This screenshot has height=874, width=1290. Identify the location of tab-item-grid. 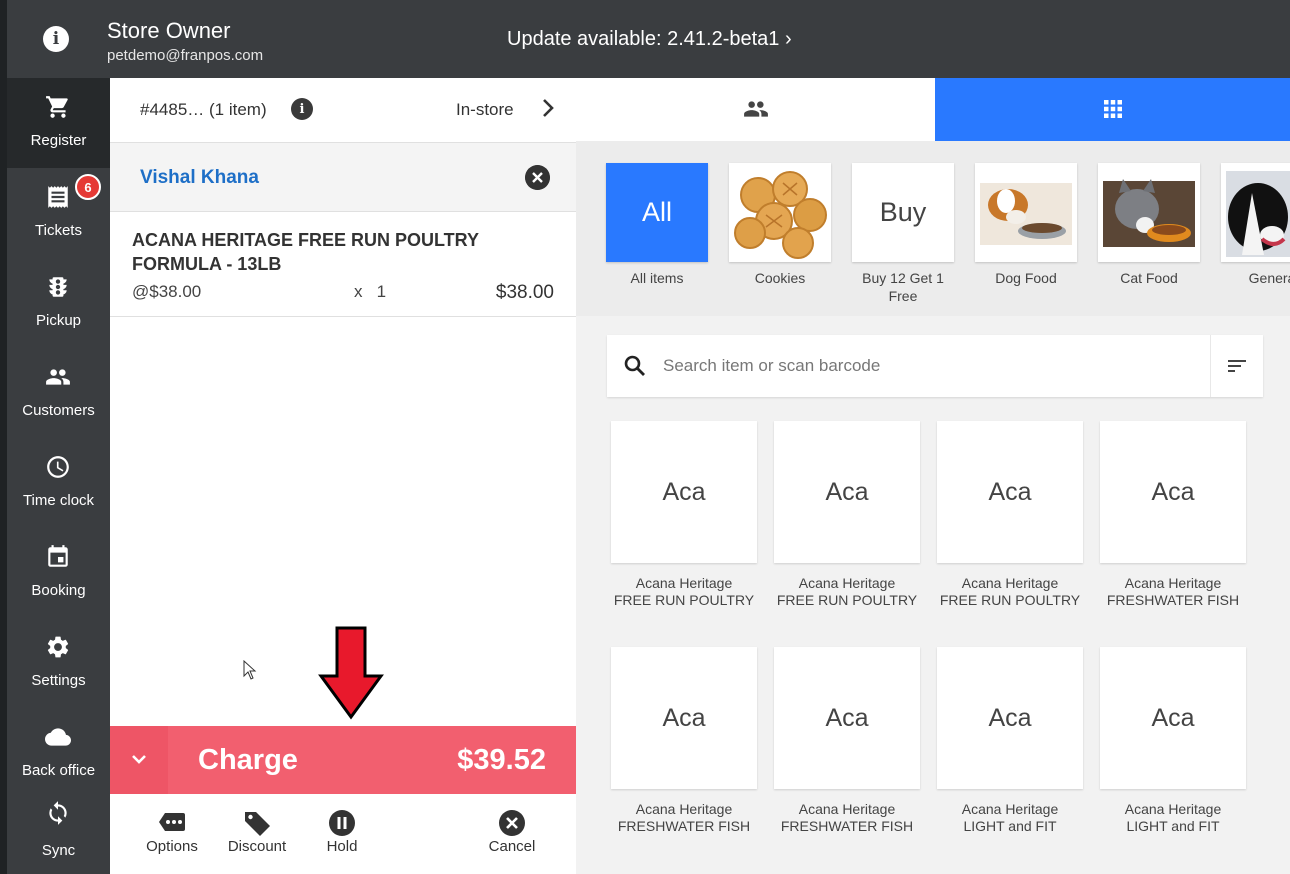
(1112, 109).